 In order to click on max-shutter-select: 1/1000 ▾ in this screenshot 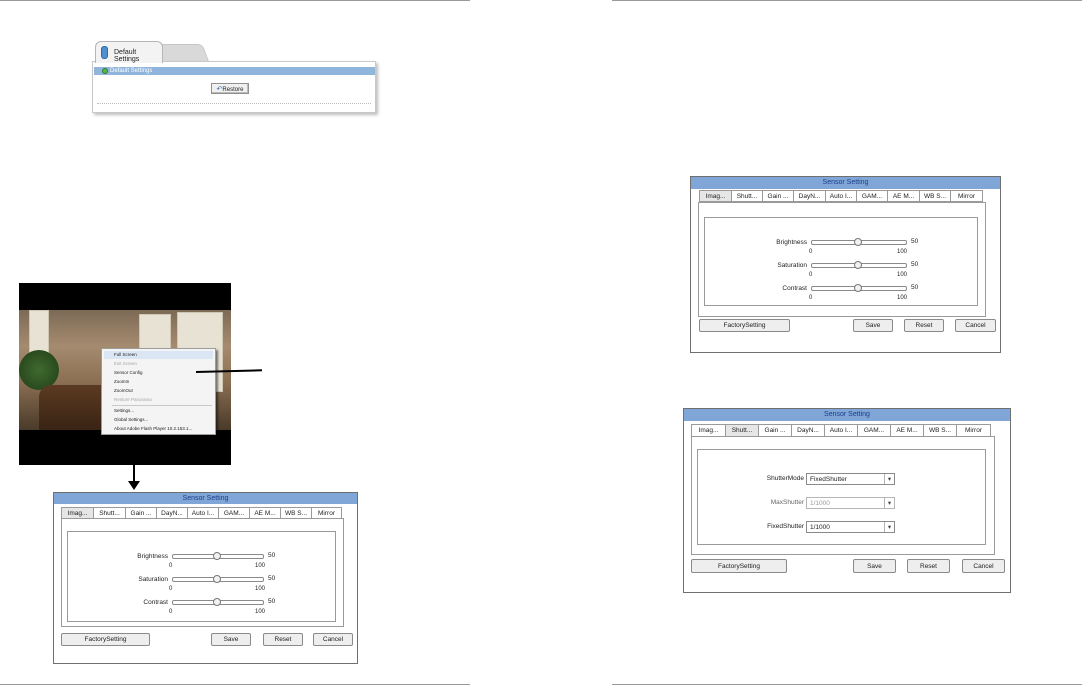, I will do `click(850, 503)`.